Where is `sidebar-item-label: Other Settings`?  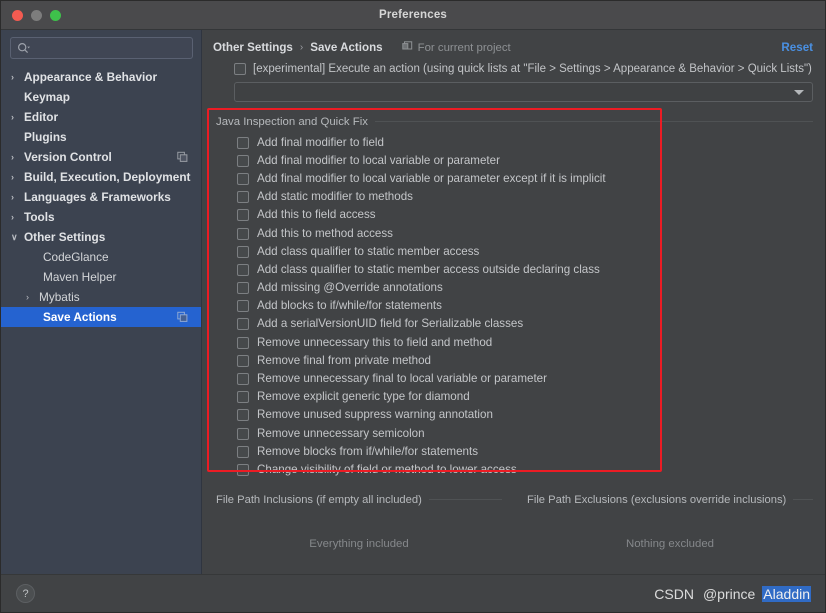
sidebar-item-label: Other Settings is located at coordinates (65, 237).